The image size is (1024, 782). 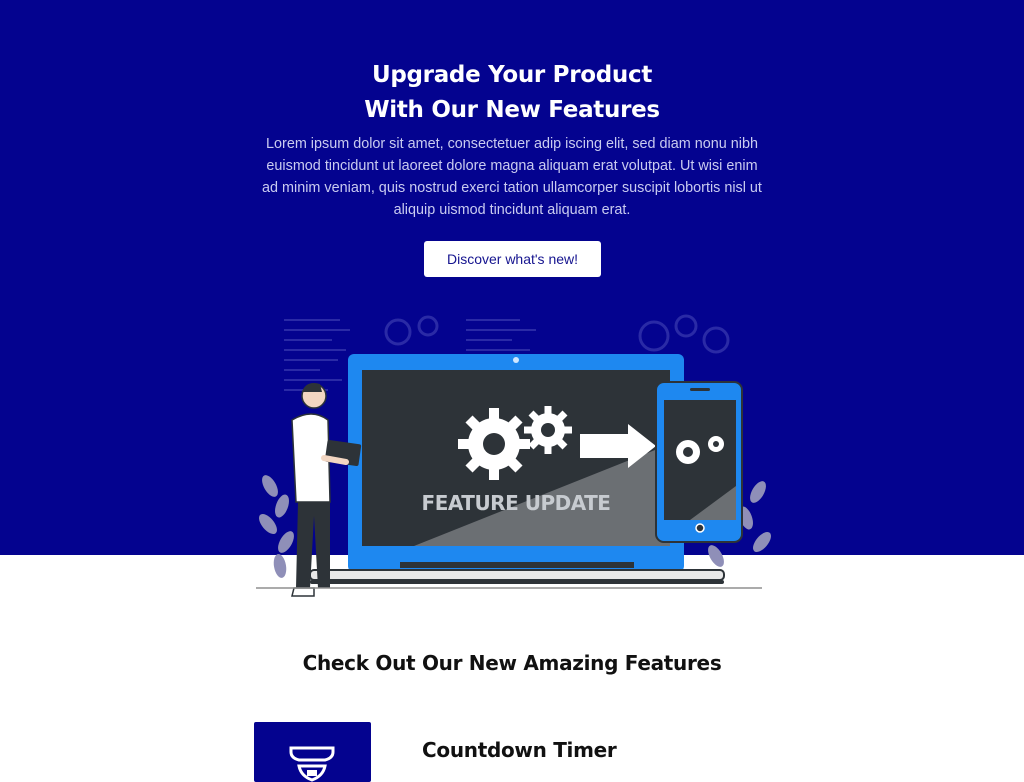 What do you see at coordinates (519, 750) in the screenshot?
I see `feature-title: Countdown Timer` at bounding box center [519, 750].